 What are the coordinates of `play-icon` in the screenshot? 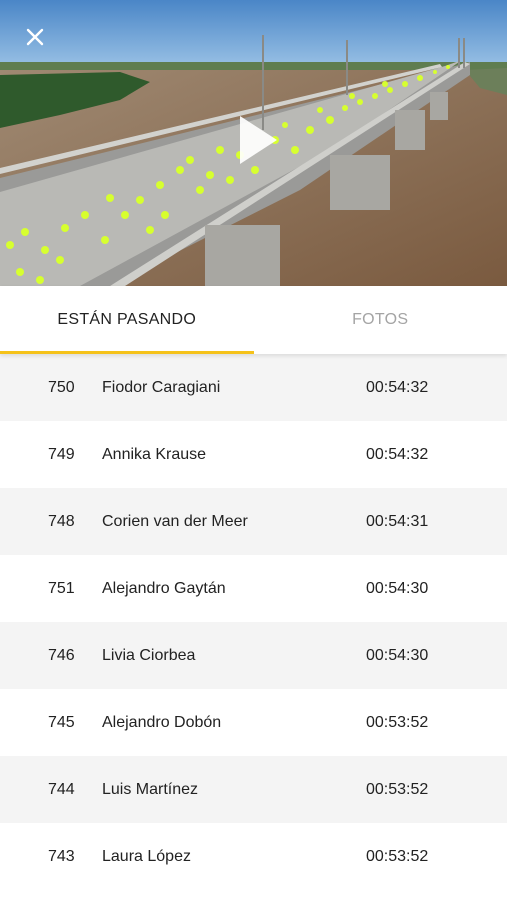 It's located at (258, 140).